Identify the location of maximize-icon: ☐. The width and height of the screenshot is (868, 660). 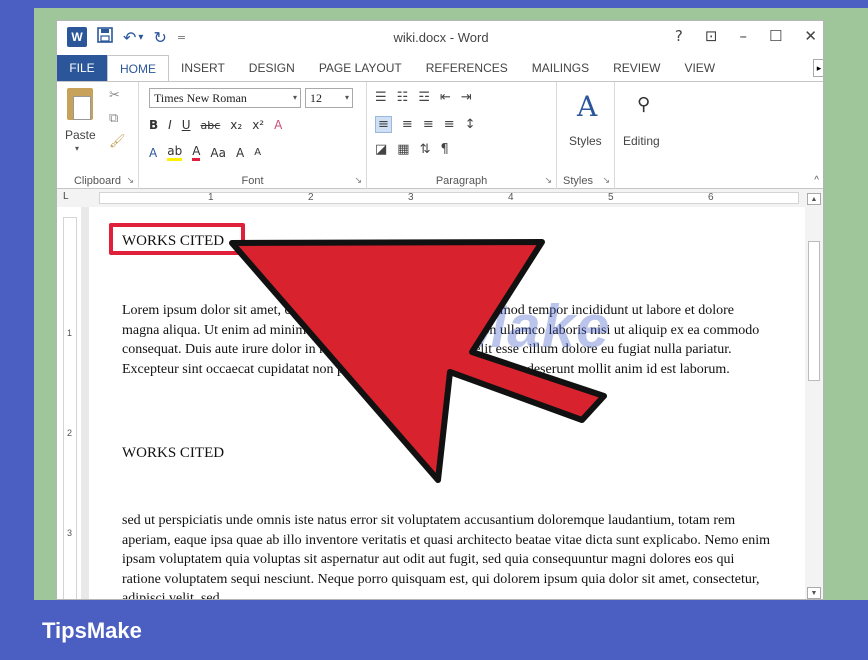
(775, 36).